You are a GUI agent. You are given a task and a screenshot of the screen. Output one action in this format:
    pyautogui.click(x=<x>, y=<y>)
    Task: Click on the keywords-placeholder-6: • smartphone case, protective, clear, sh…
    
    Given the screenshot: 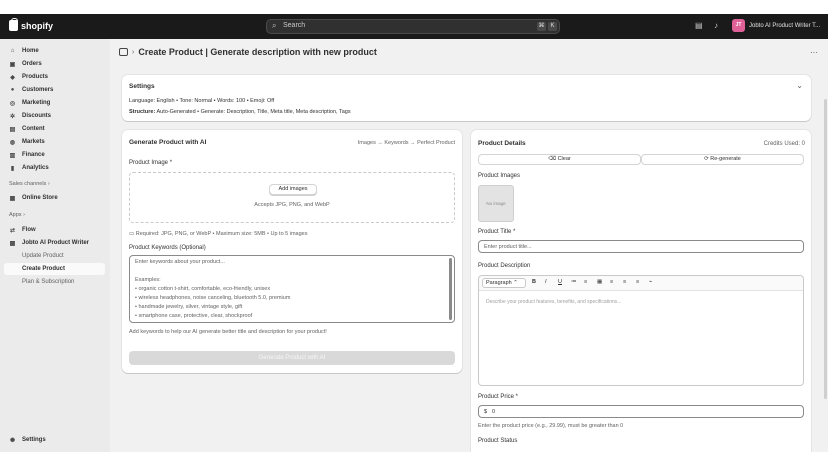 What is the action you would take?
    pyautogui.click(x=194, y=316)
    